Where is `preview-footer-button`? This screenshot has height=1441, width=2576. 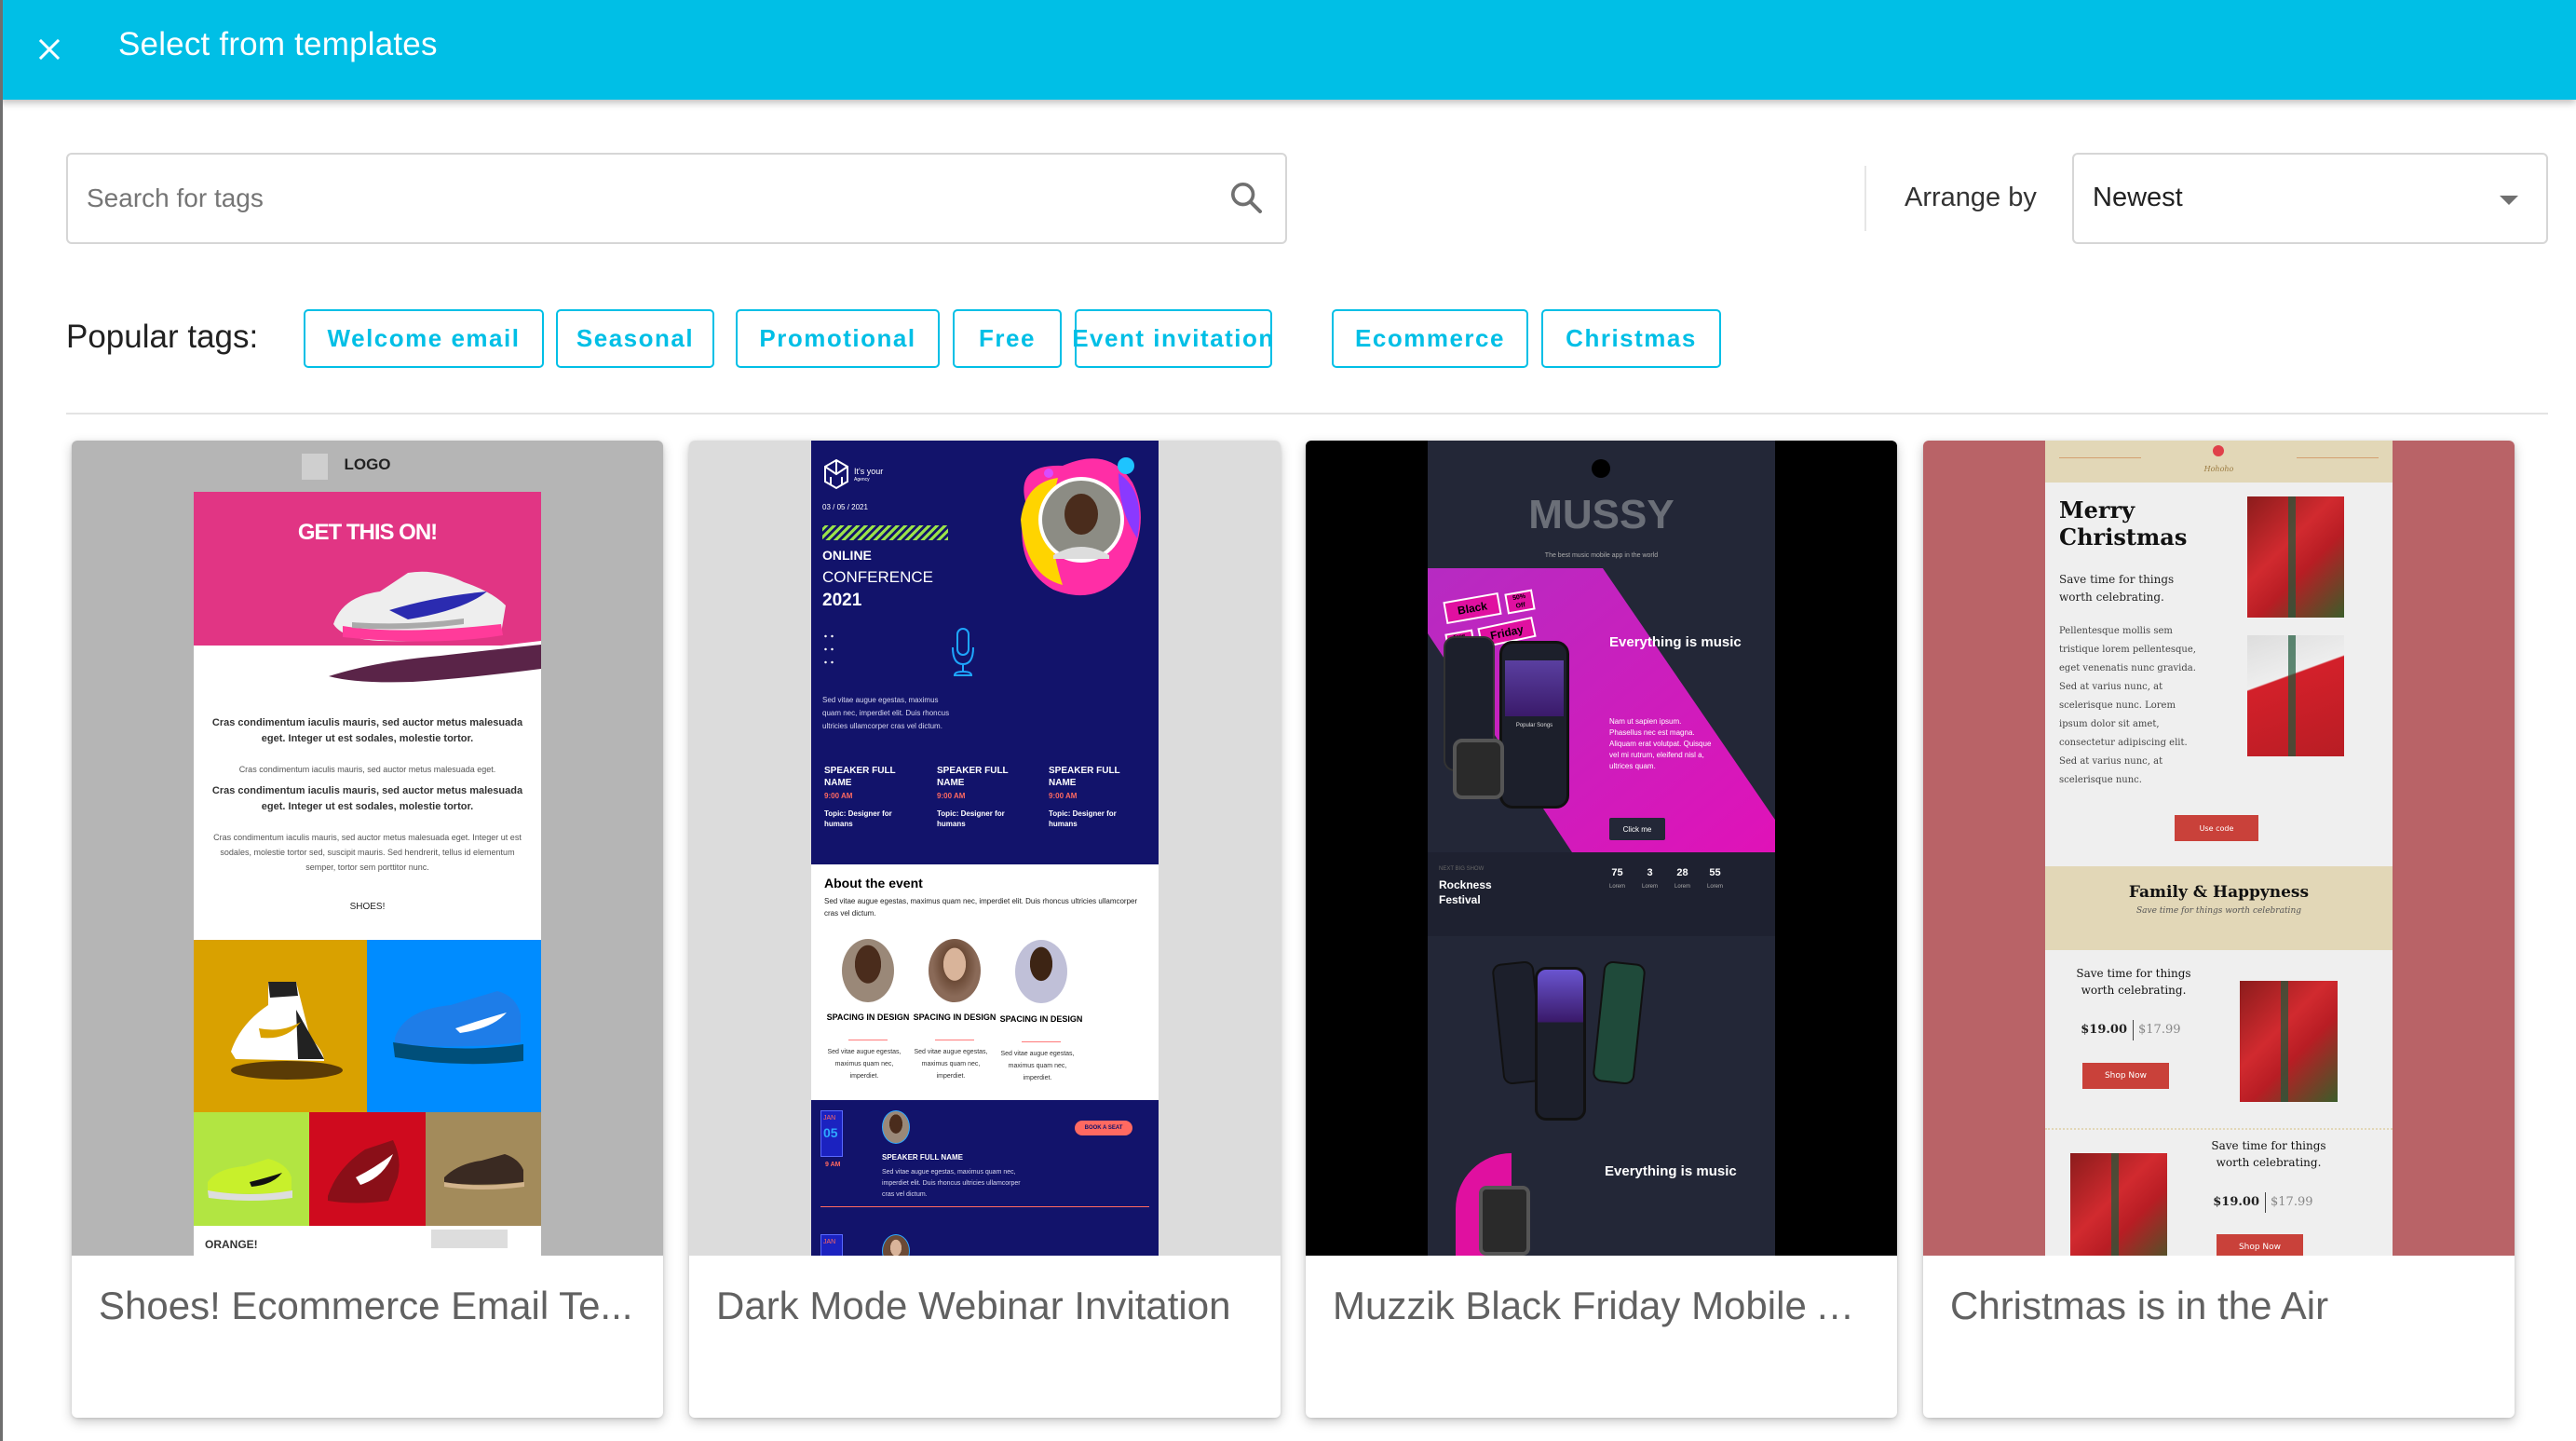
preview-footer-button is located at coordinates (469, 1239).